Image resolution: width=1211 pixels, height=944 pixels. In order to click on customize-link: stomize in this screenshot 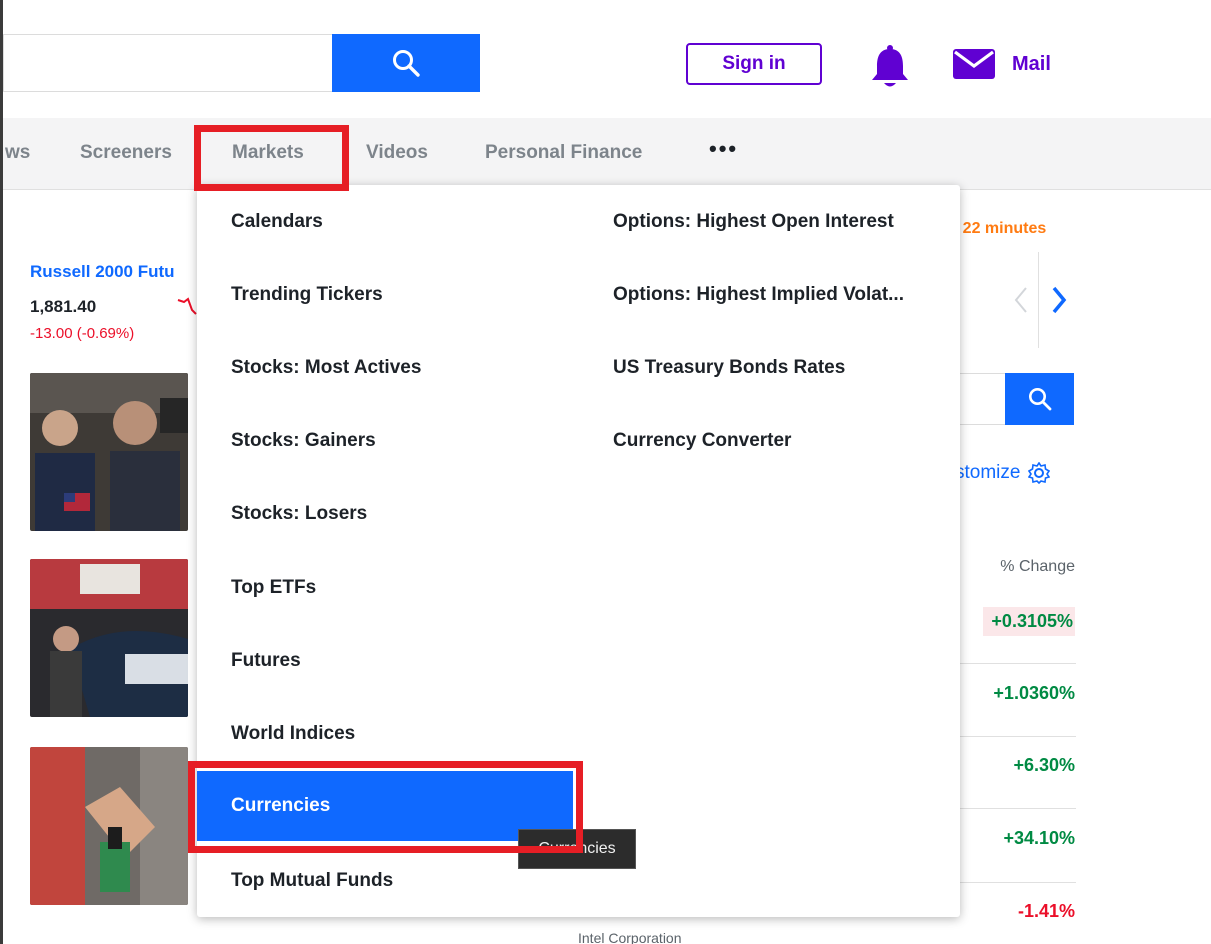, I will do `click(1003, 473)`.